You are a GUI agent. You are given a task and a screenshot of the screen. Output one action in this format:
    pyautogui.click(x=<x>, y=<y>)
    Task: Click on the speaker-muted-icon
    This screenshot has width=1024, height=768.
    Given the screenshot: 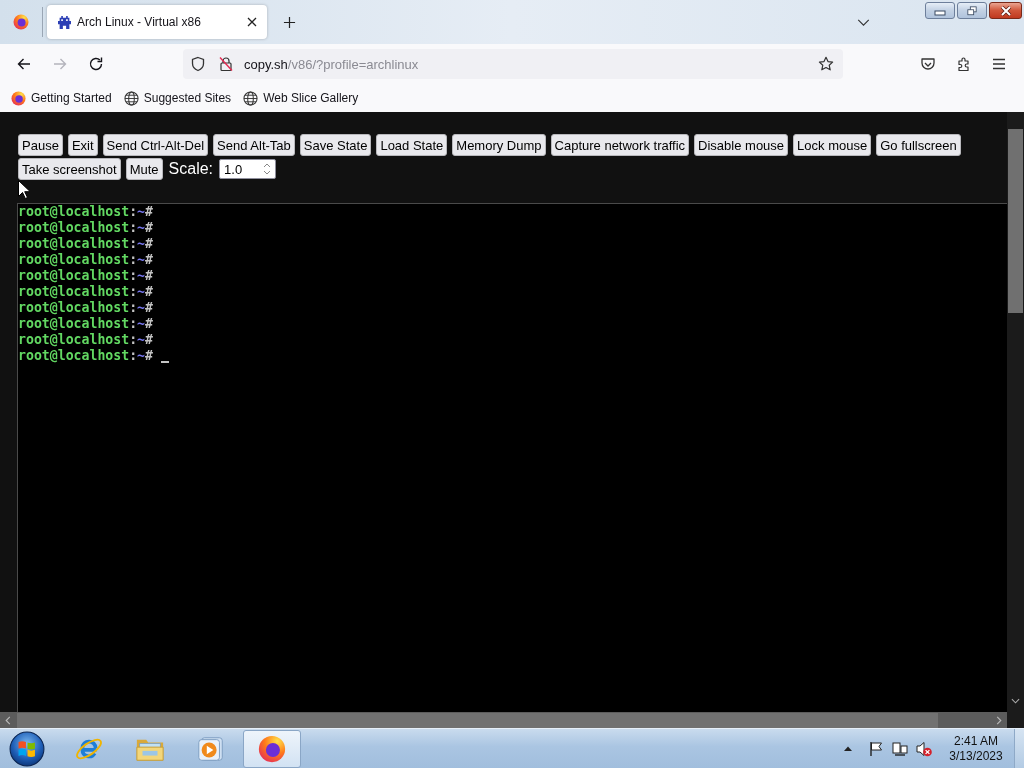 What is the action you would take?
    pyautogui.click(x=924, y=748)
    